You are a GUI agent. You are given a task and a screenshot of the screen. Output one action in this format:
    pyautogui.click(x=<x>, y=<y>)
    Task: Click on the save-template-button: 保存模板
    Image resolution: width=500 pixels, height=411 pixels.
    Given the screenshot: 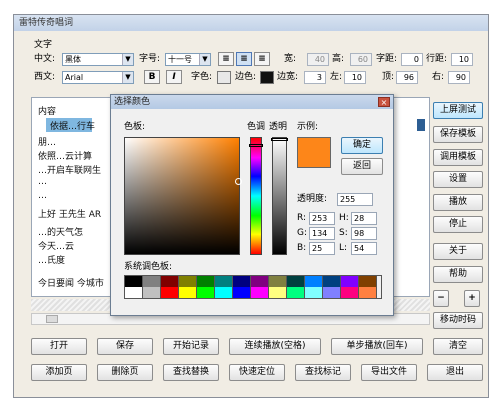 What is the action you would take?
    pyautogui.click(x=458, y=134)
    